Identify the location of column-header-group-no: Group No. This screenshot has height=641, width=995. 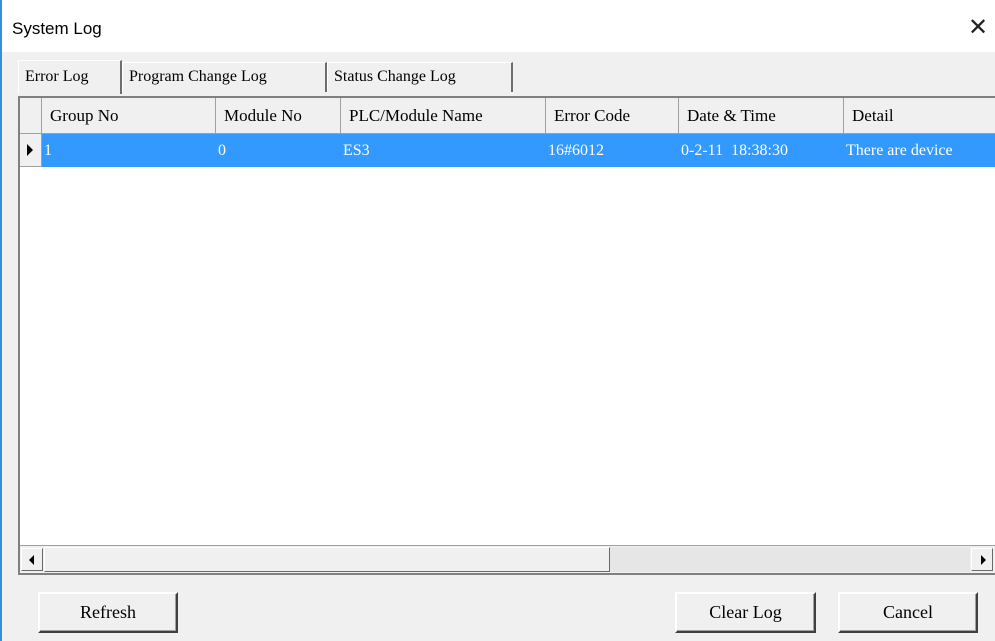
(129, 116).